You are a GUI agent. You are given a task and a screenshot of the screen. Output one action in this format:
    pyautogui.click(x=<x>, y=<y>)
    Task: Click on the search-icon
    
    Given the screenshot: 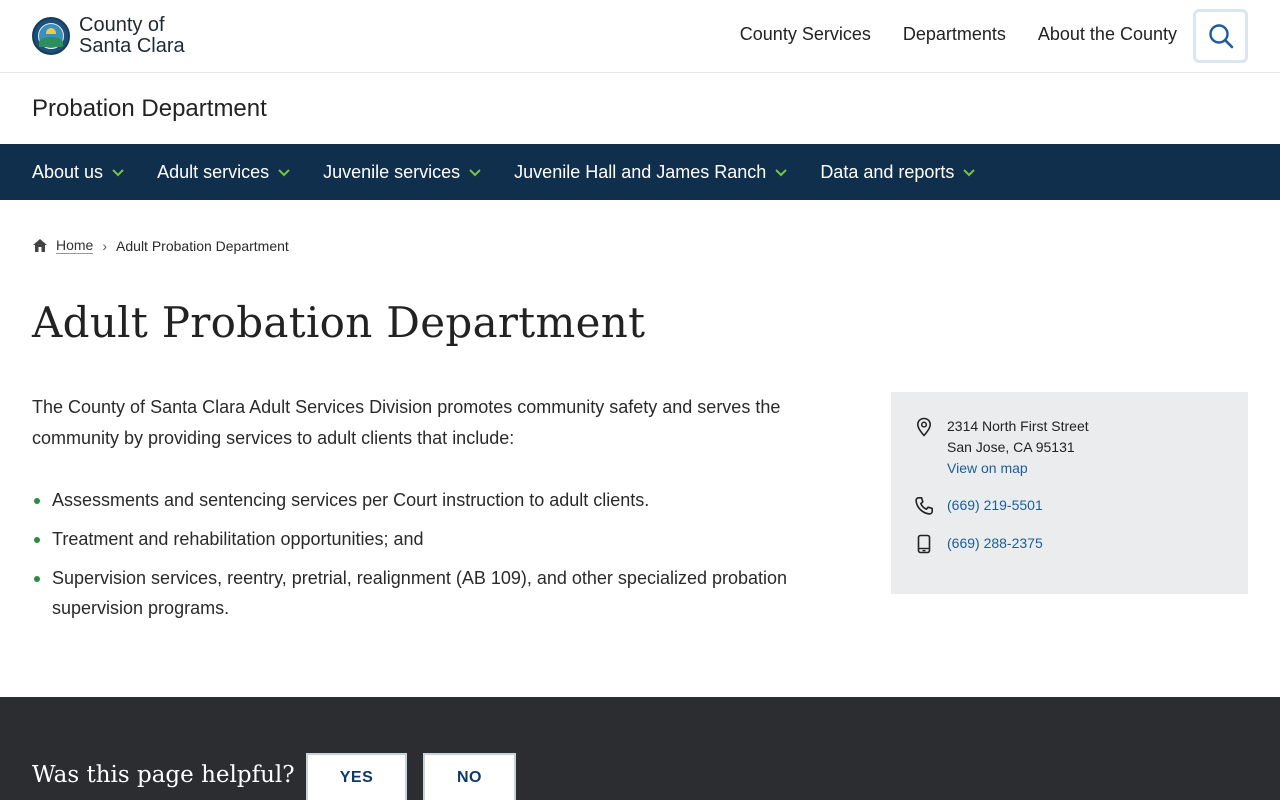 What is the action you would take?
    pyautogui.click(x=1220, y=36)
    